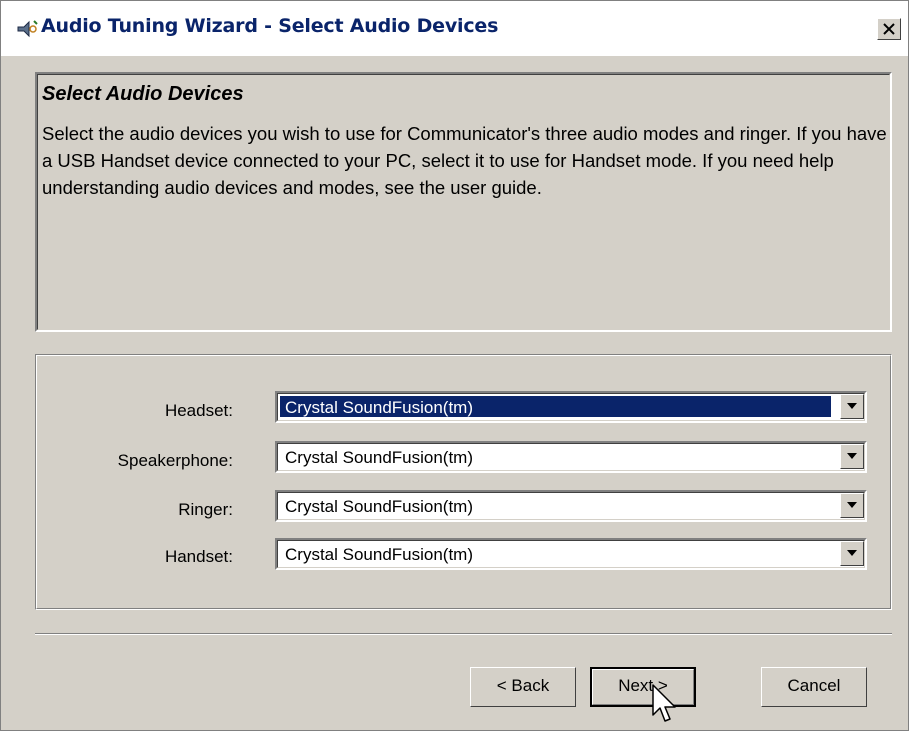 The height and width of the screenshot is (731, 909). I want to click on headset-label: Headset:, so click(198, 410).